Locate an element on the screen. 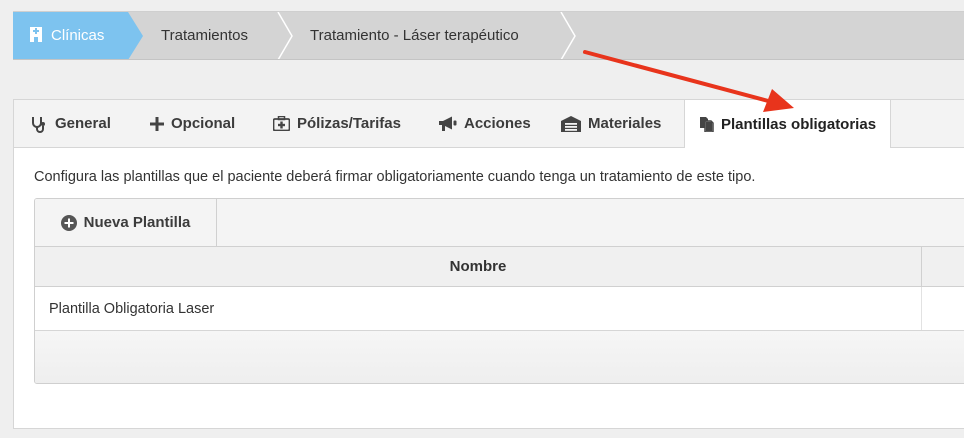 Image resolution: width=964 pixels, height=438 pixels. breadcrumb-label: Tratamiento - Láser terapéutico is located at coordinates (414, 35).